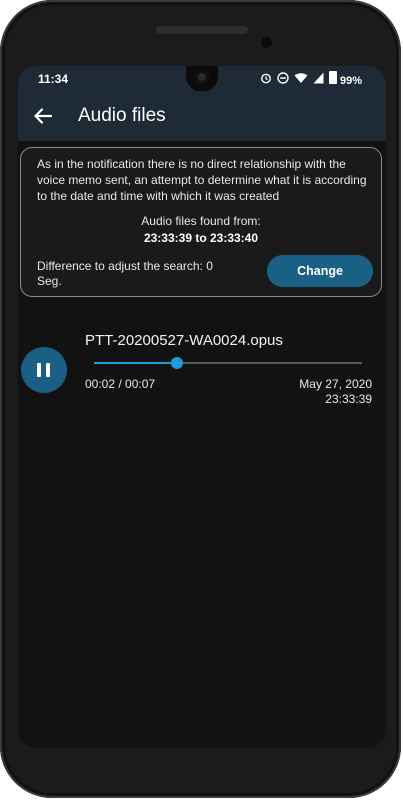  I want to click on audio-date: May 27, 2020 23:33:39, so click(335, 392).